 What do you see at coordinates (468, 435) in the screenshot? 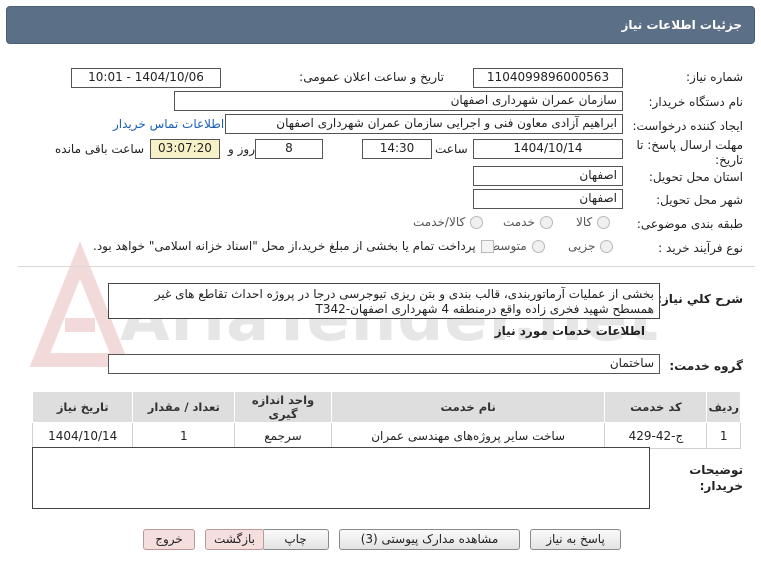
I see `cell-service-name: ساخت سایر پروژه‌های مهندسی عمران` at bounding box center [468, 435].